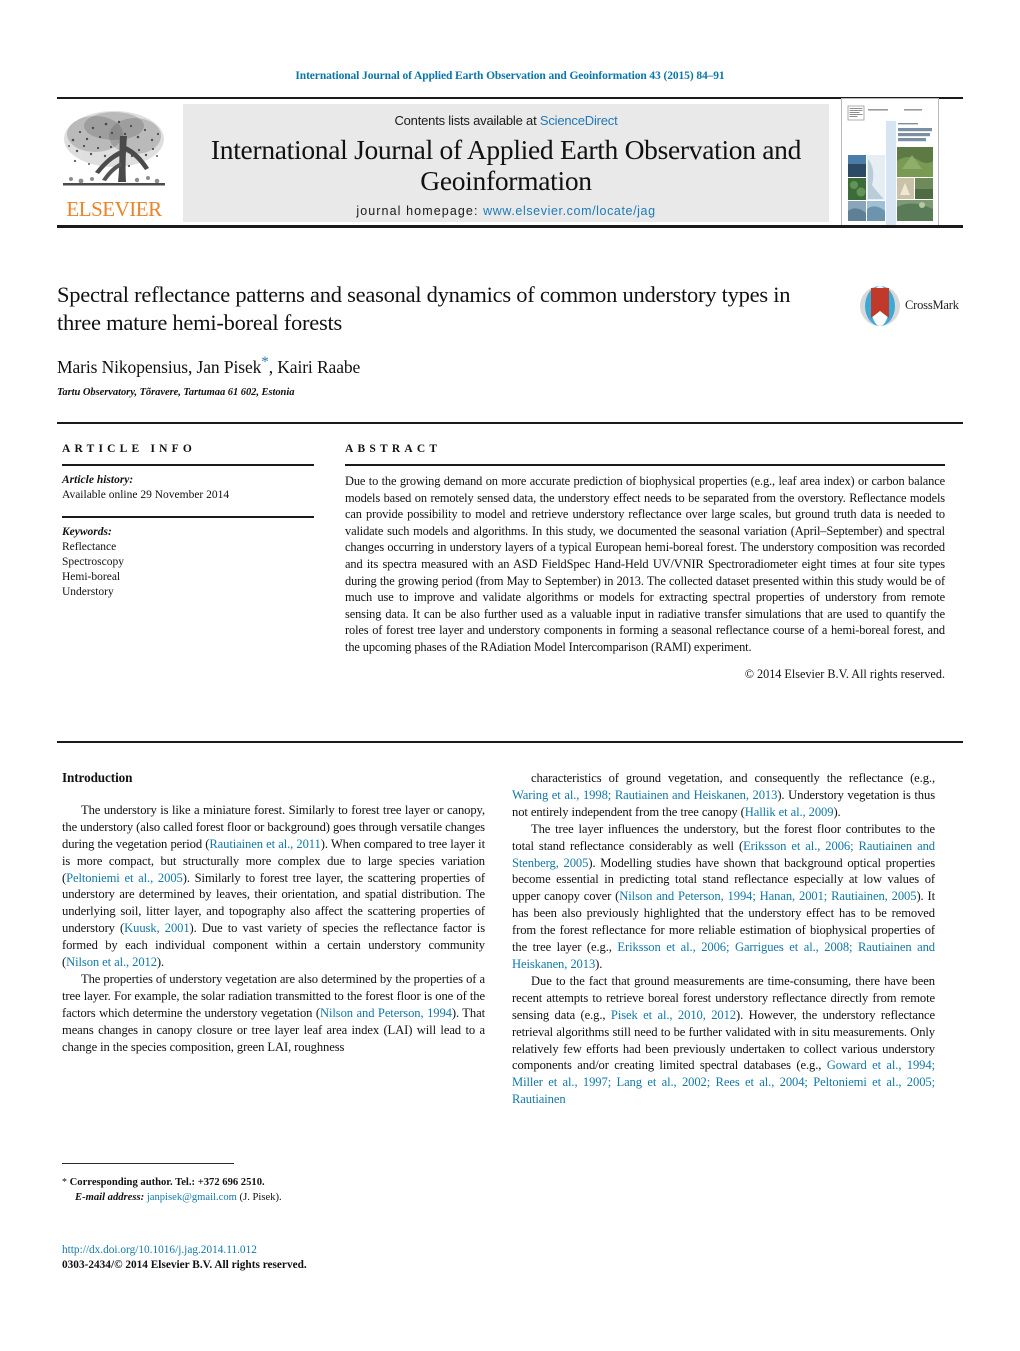 The image size is (1020, 1351). What do you see at coordinates (87, 532) in the screenshot?
I see `keywords-label: Keywords:` at bounding box center [87, 532].